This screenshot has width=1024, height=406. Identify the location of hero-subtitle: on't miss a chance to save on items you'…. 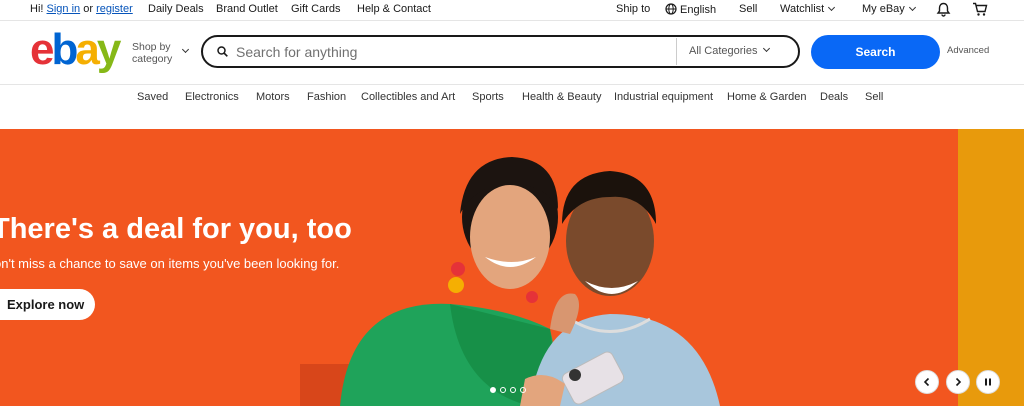
(170, 263).